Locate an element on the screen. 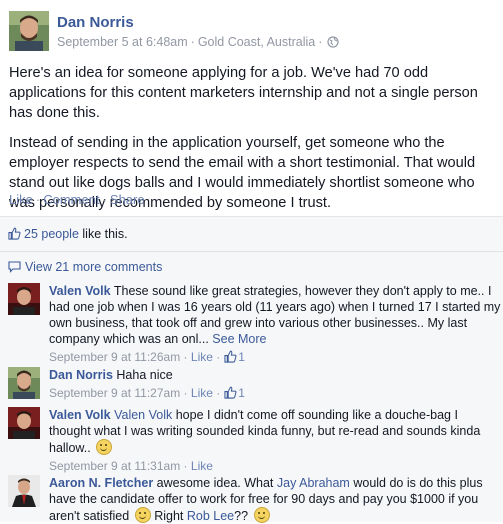  post-date: September 5 at 6:48am is located at coordinates (122, 42).